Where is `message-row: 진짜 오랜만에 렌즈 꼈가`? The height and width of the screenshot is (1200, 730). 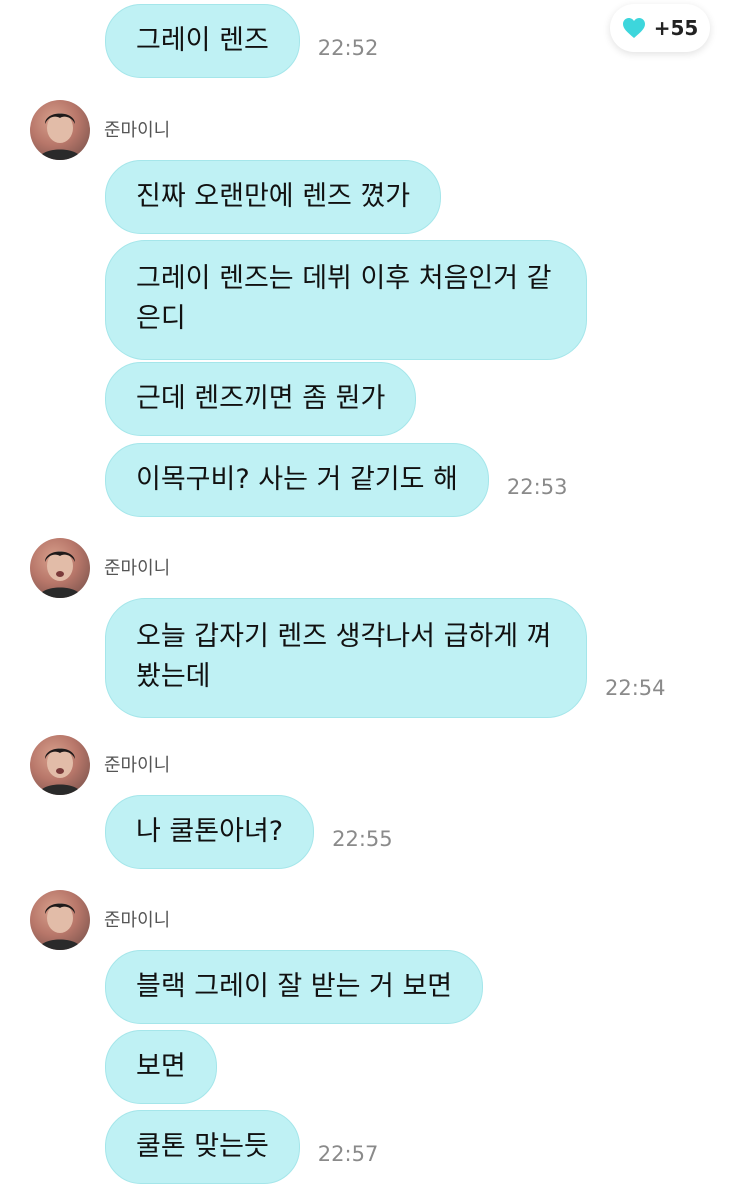 message-row: 진짜 오랜만에 렌즈 꼈가 is located at coordinates (273, 197).